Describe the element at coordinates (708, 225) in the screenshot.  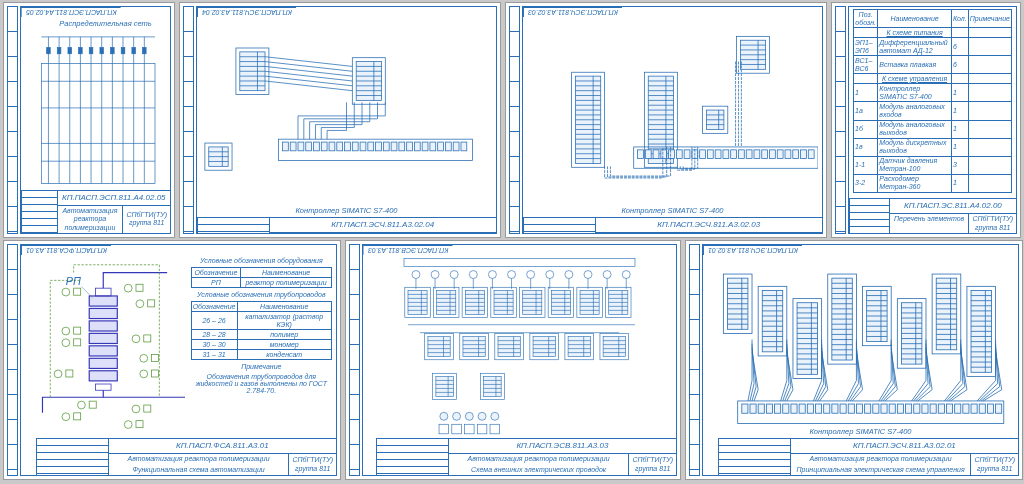
I see `drawing-code: КП.ПАСП.ЭСЧ.811.А3.02.03` at that location.